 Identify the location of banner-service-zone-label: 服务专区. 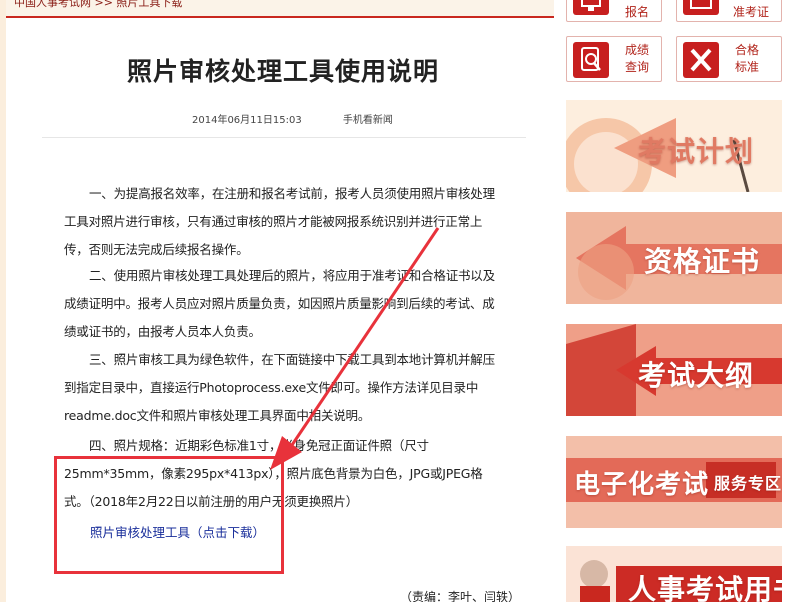
(748, 483).